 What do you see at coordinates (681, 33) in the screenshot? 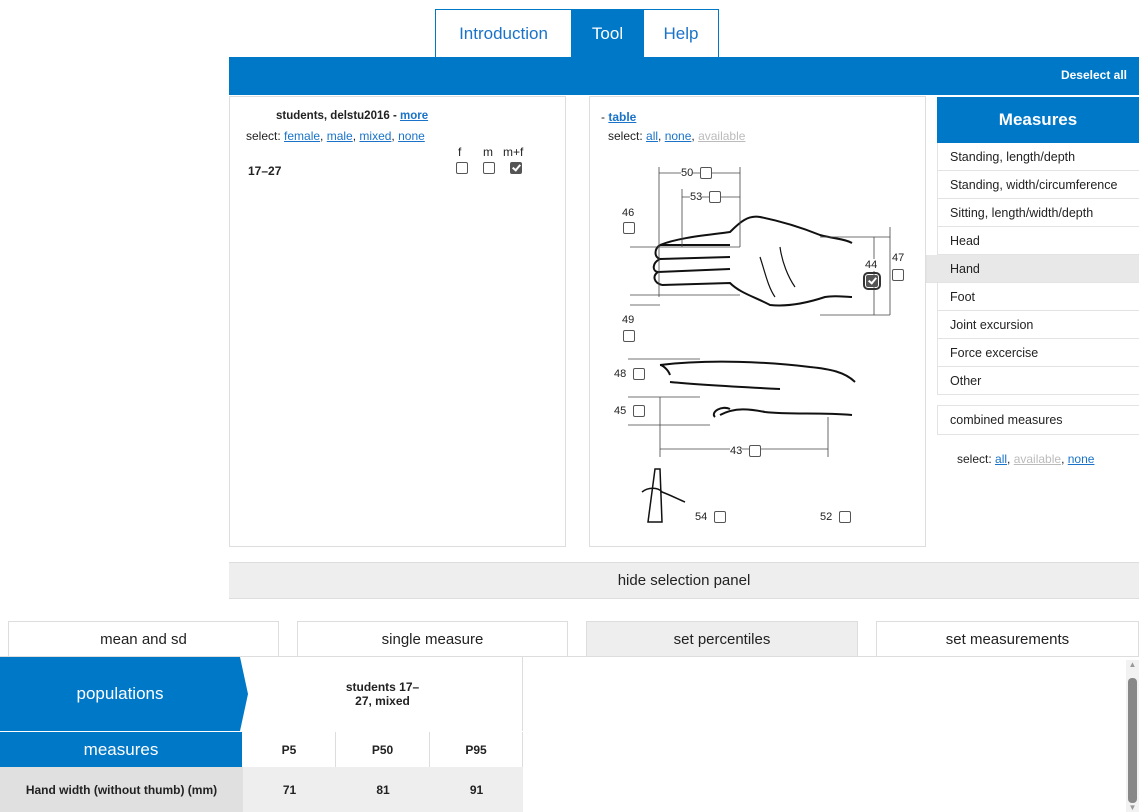
I see `tab-help: Help` at bounding box center [681, 33].